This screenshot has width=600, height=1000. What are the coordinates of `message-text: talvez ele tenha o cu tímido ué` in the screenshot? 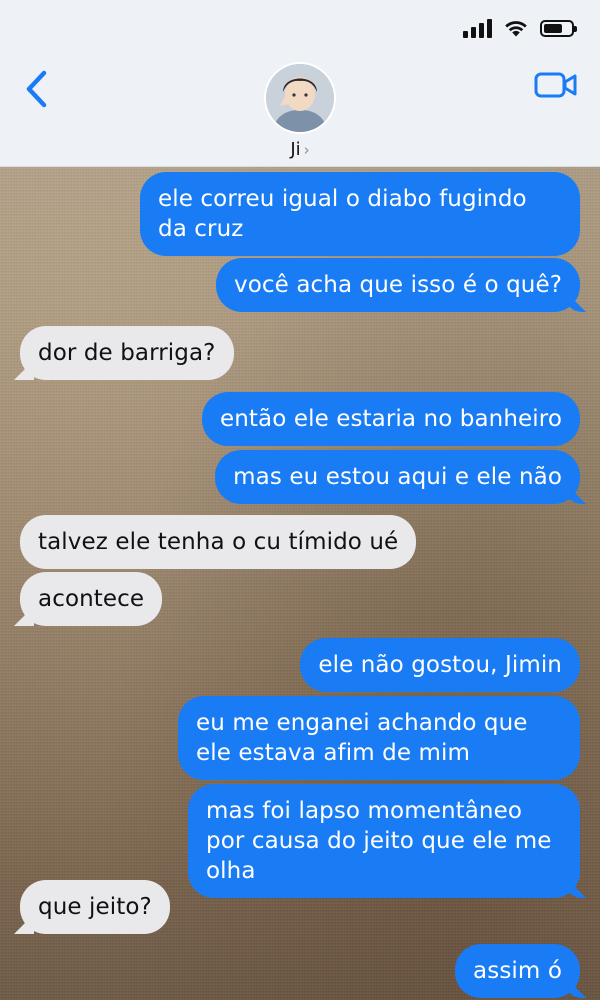 It's located at (218, 542).